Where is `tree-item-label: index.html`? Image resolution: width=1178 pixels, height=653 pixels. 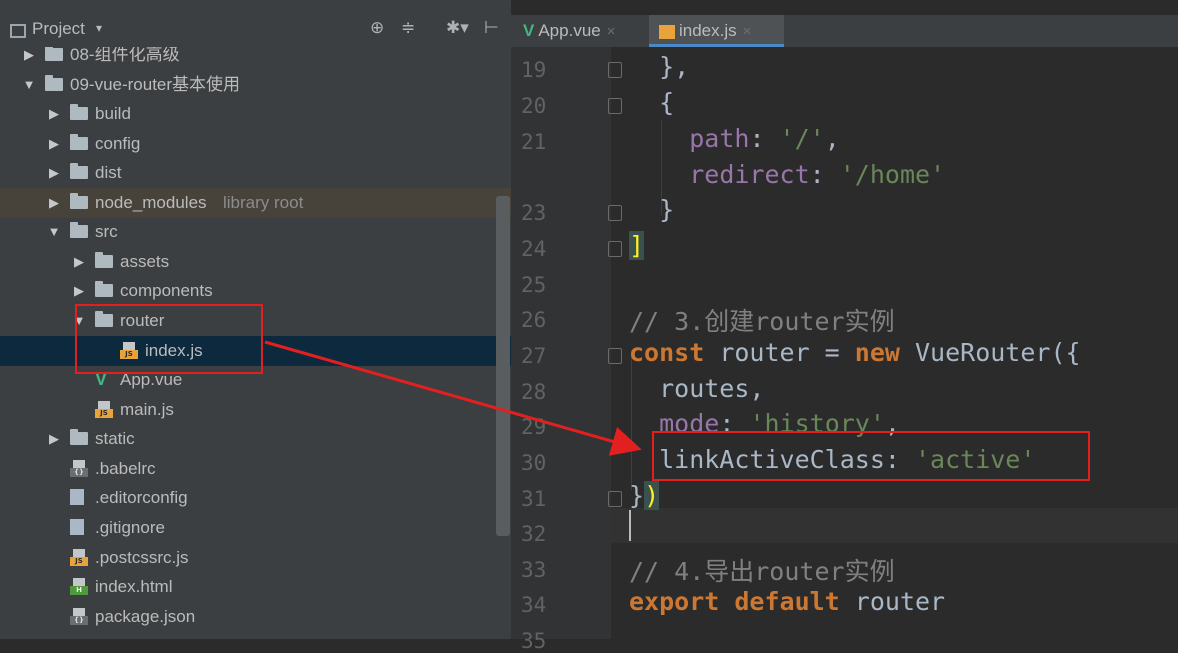
tree-item-label: index.html is located at coordinates (134, 586).